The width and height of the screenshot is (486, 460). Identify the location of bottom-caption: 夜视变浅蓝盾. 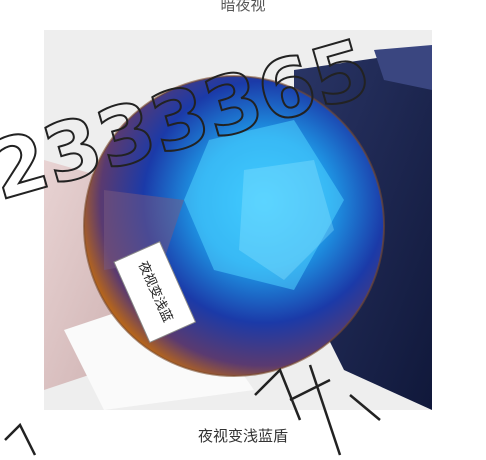
(242, 436).